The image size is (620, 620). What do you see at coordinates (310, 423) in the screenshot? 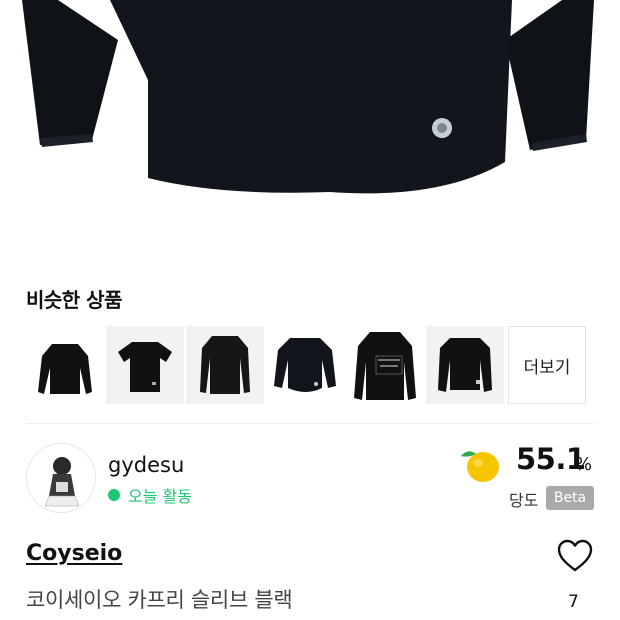
I see `section-divider` at bounding box center [310, 423].